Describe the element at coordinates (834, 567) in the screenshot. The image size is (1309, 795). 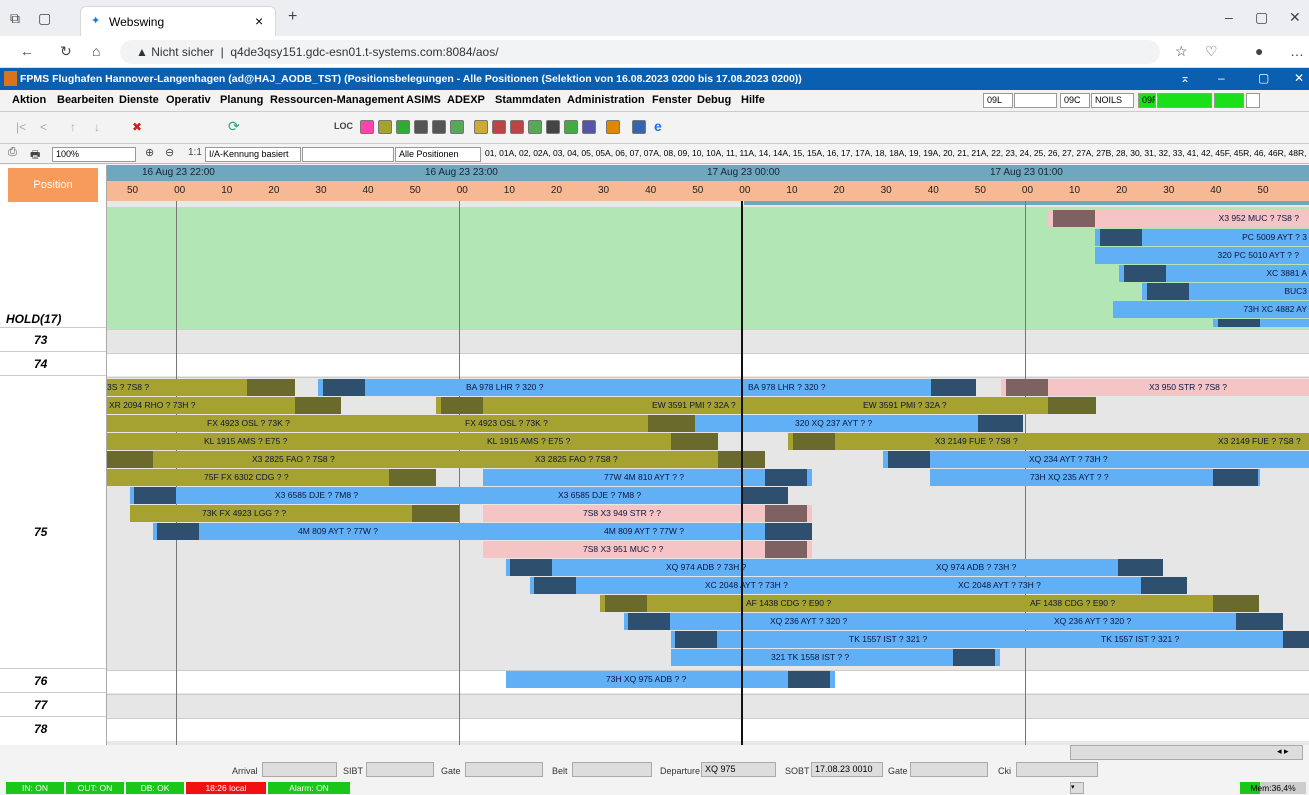
I see `flight-bar: XQ 974 ADB ? 73H ? XQ 974 ADB ? 73H ?` at that location.